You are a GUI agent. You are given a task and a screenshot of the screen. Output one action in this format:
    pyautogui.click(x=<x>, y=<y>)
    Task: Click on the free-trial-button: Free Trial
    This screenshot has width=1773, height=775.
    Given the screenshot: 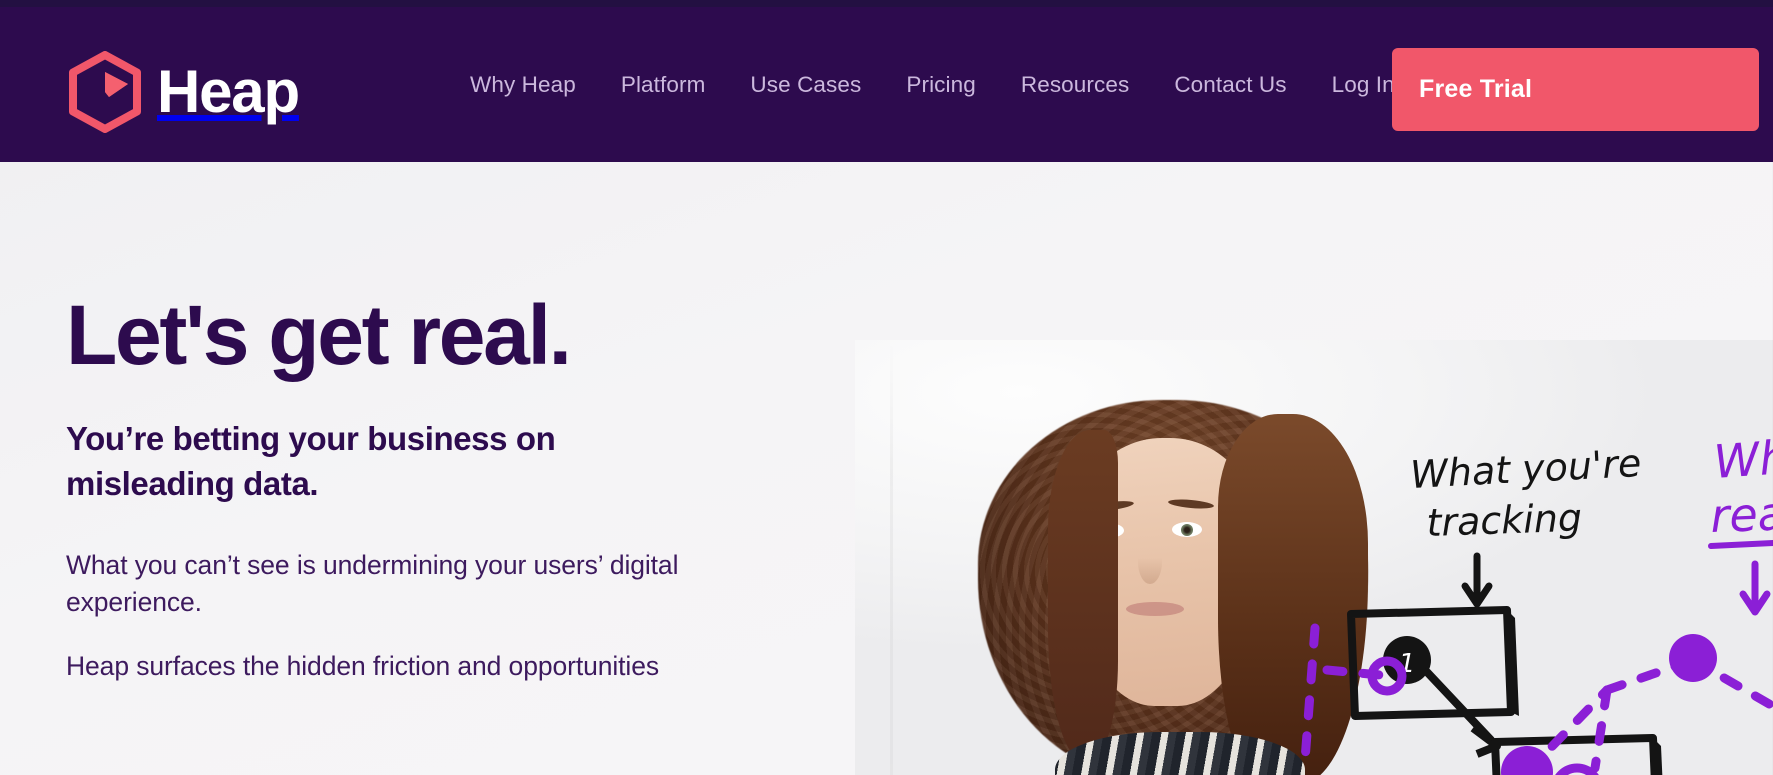 What is the action you would take?
    pyautogui.click(x=1575, y=89)
    